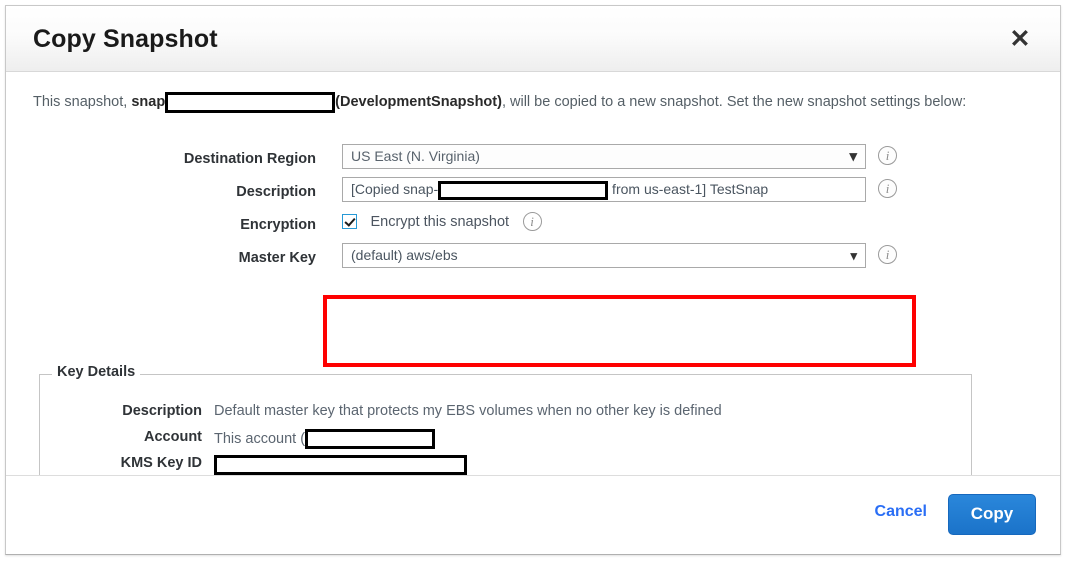 This screenshot has width=1067, height=561. What do you see at coordinates (276, 192) in the screenshot?
I see `description-label: Description` at bounding box center [276, 192].